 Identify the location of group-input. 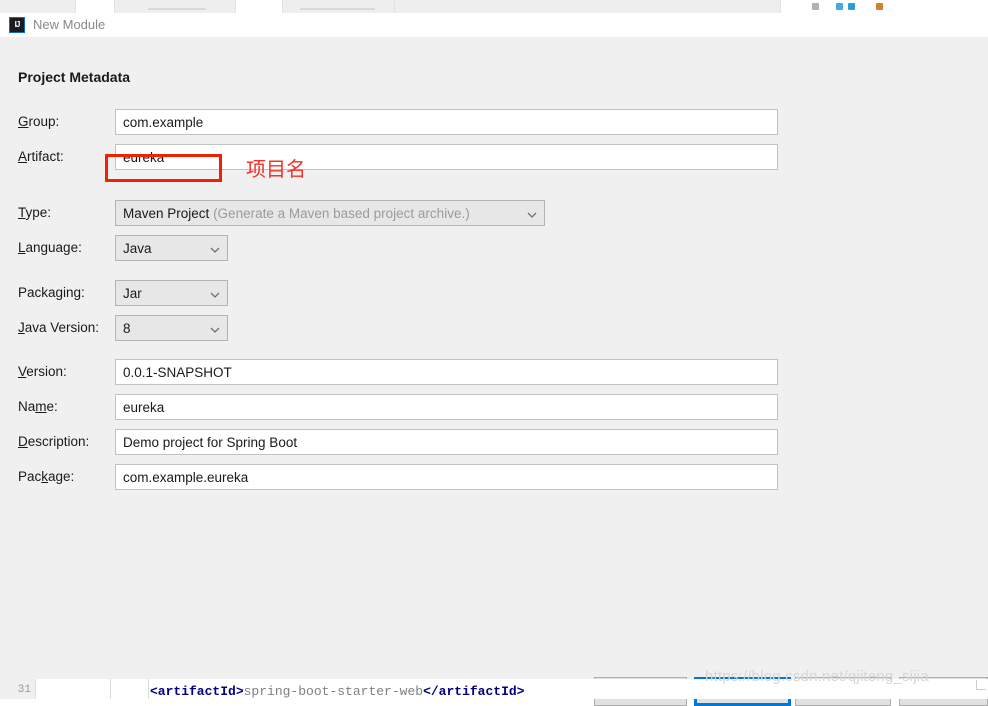
(446, 122).